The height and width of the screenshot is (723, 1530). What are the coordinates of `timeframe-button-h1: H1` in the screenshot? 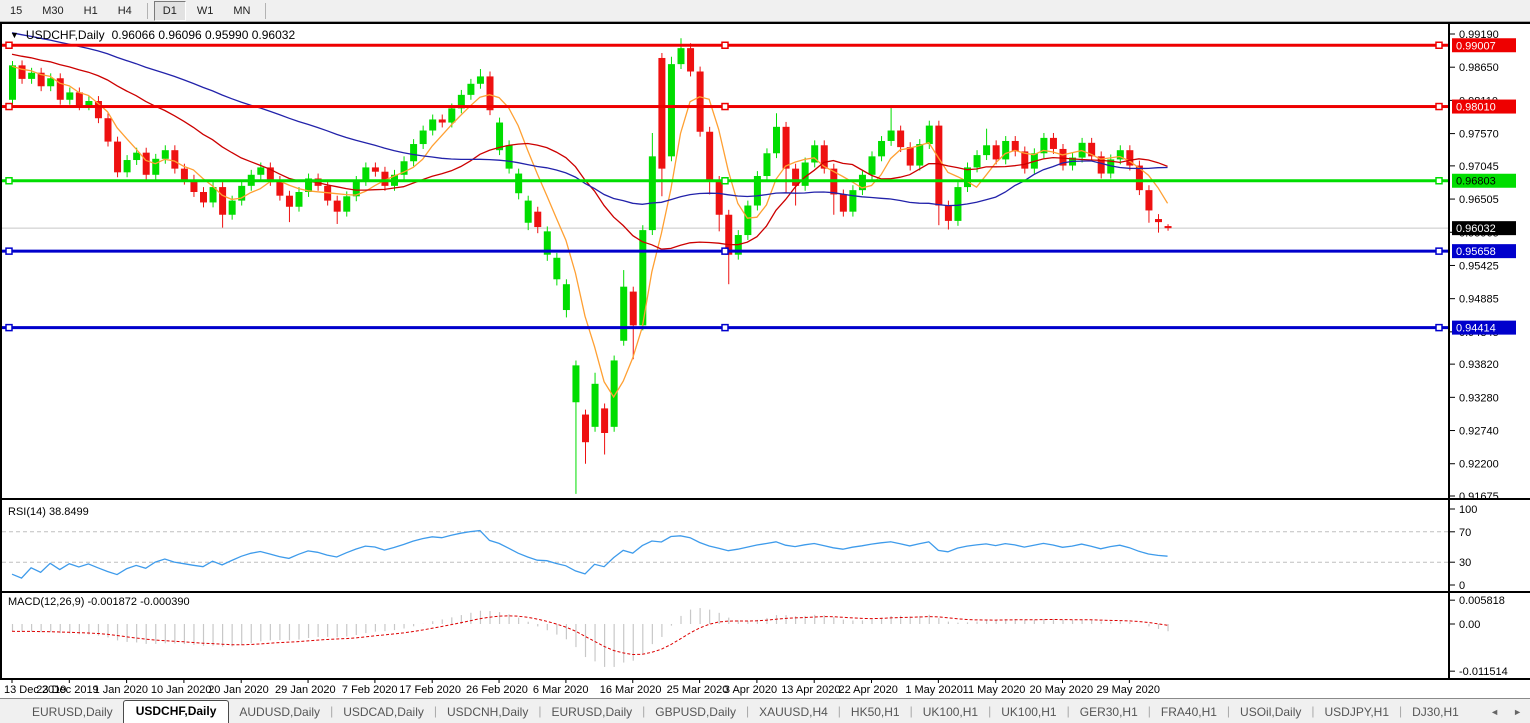 It's located at (91, 11).